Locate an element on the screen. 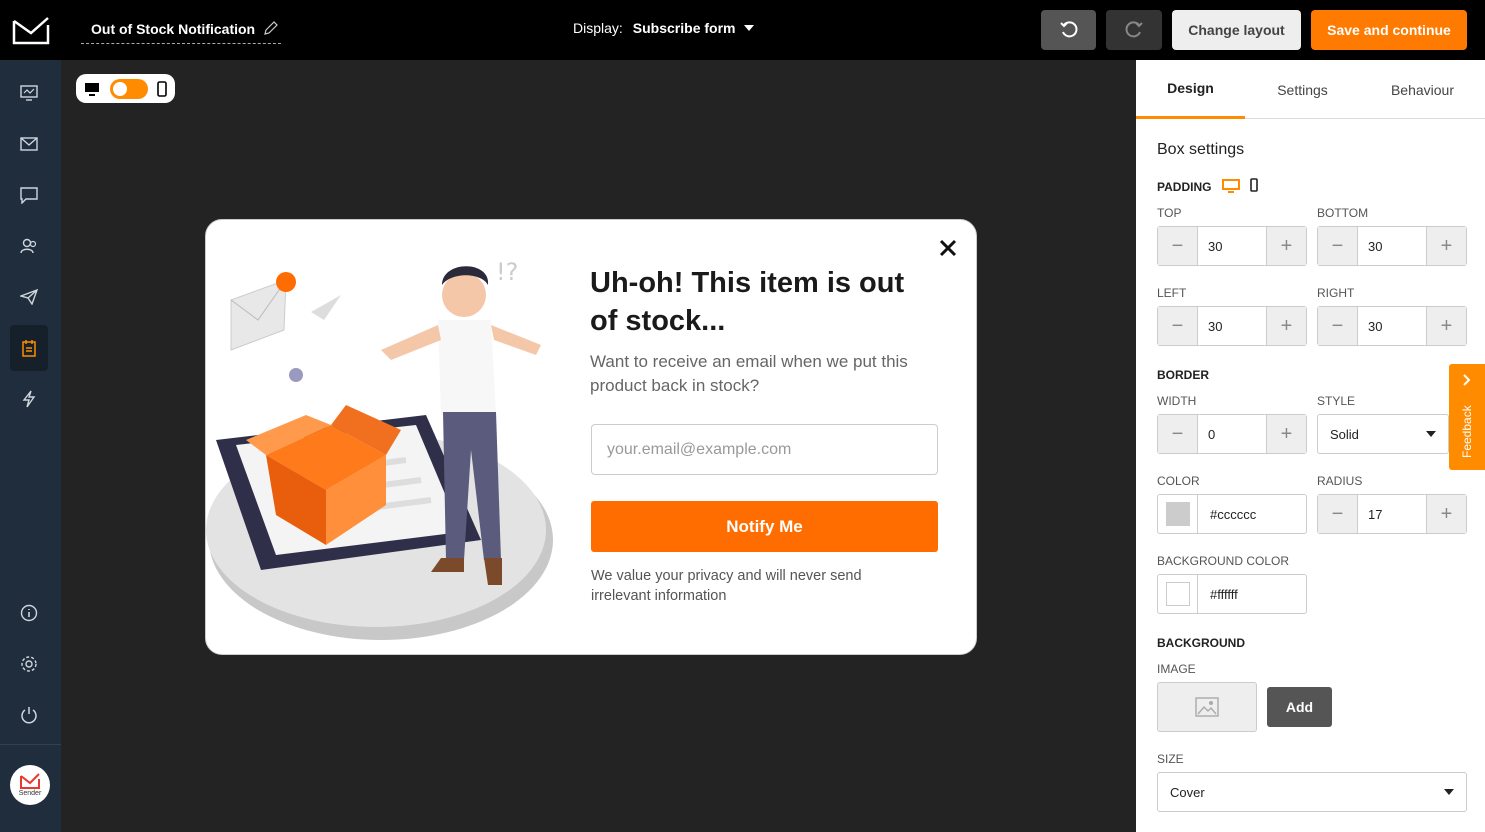  notify-me-button: Notify Me is located at coordinates (764, 526).